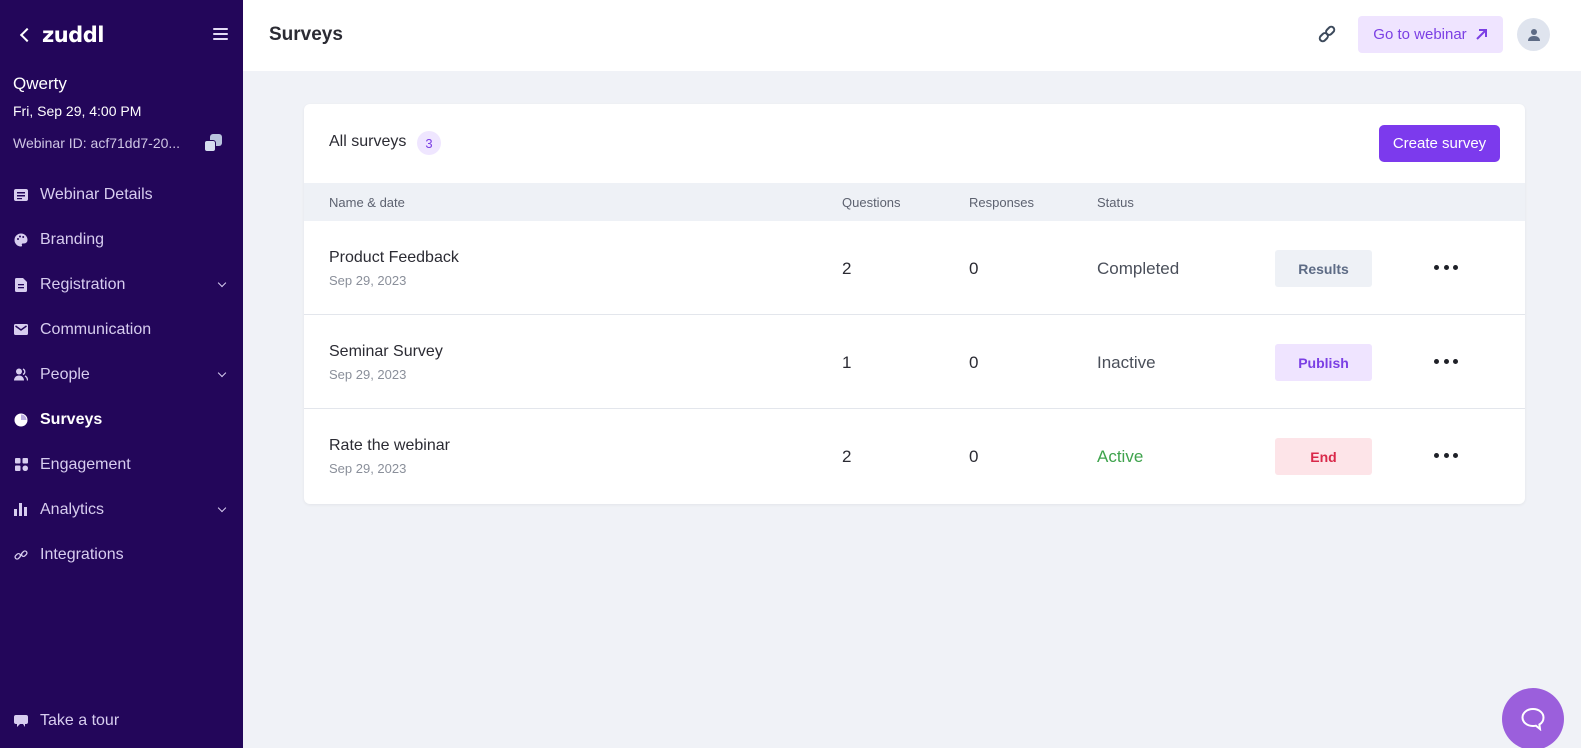 This screenshot has width=1581, height=748. Describe the element at coordinates (72, 509) in the screenshot. I see `sidebar-item-label: Analytics` at that location.